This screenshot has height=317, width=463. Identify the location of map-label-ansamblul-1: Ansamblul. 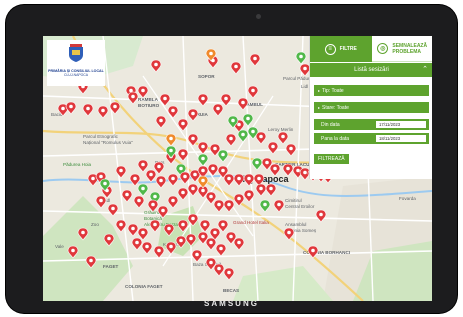
(295, 224).